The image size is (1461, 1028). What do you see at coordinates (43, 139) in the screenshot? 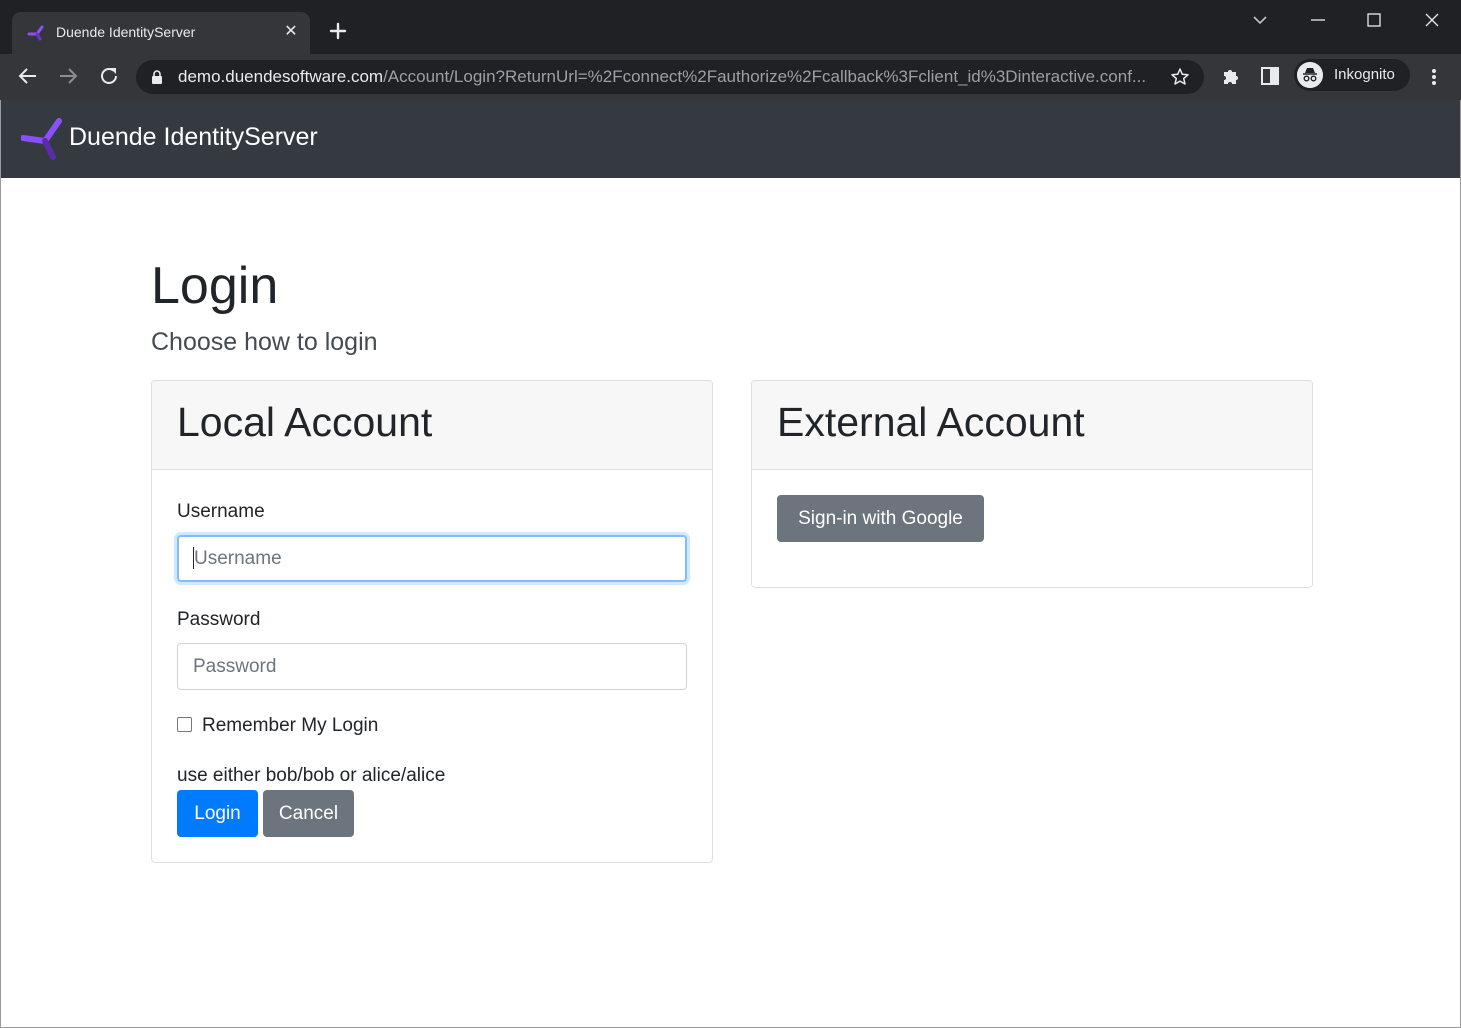
I see `duende-logo-icon` at bounding box center [43, 139].